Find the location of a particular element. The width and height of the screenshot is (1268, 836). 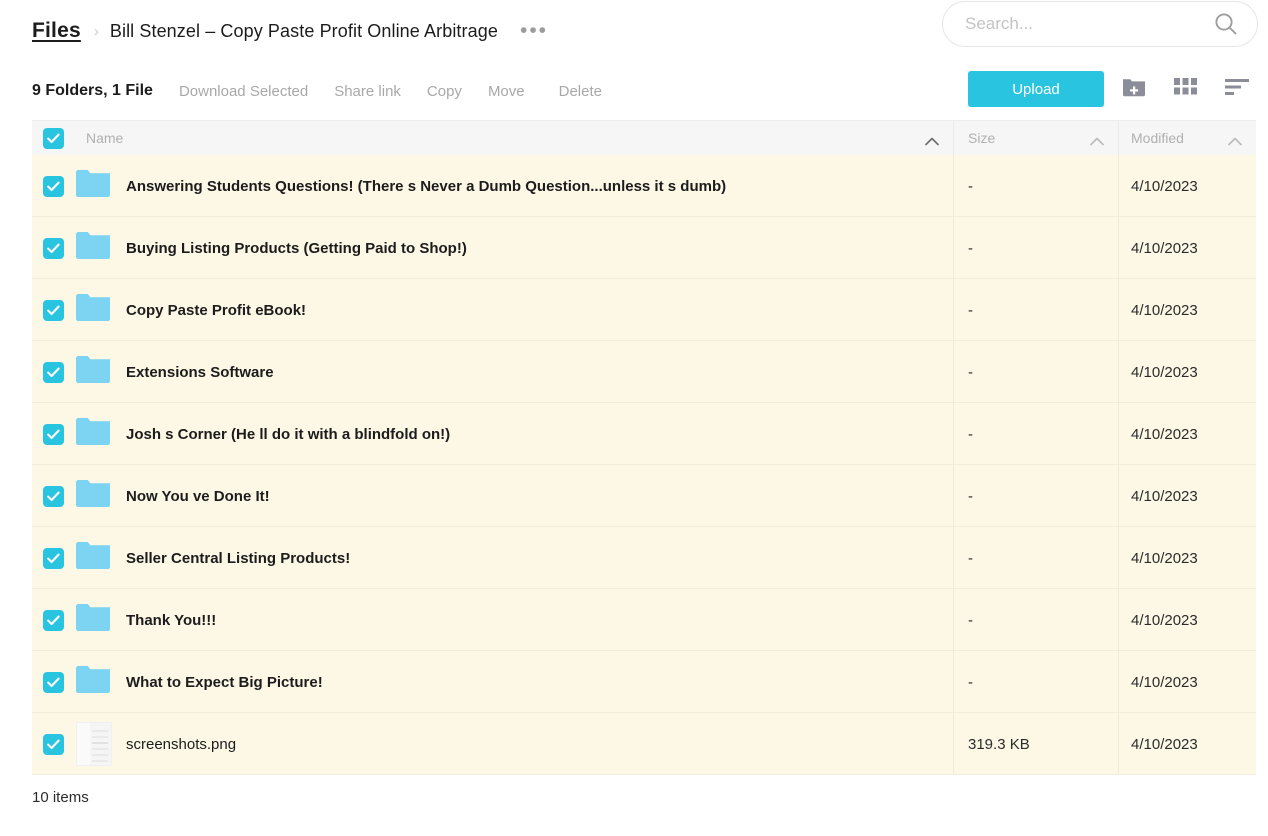

search-icon is located at coordinates (1226, 24).